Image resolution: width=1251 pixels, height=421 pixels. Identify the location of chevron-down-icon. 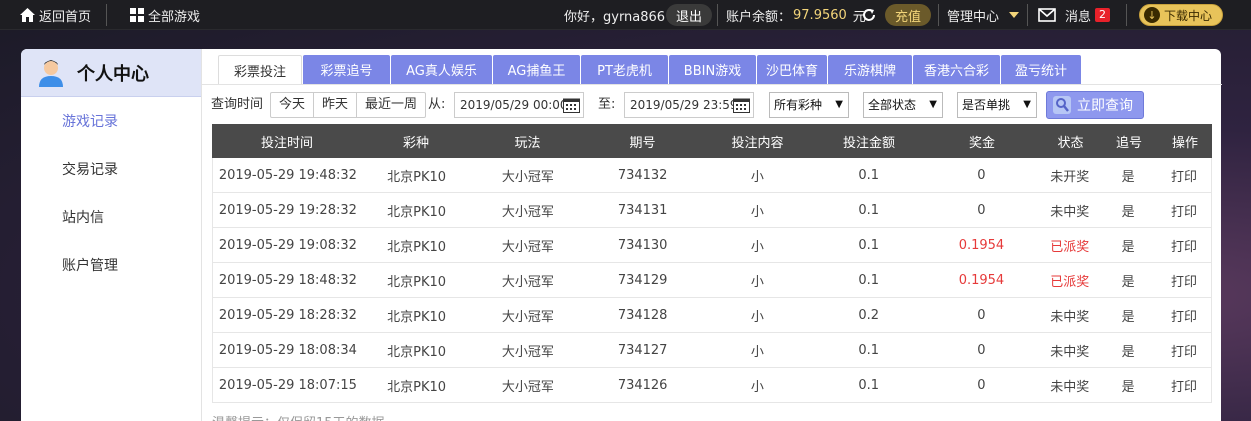
(1014, 15).